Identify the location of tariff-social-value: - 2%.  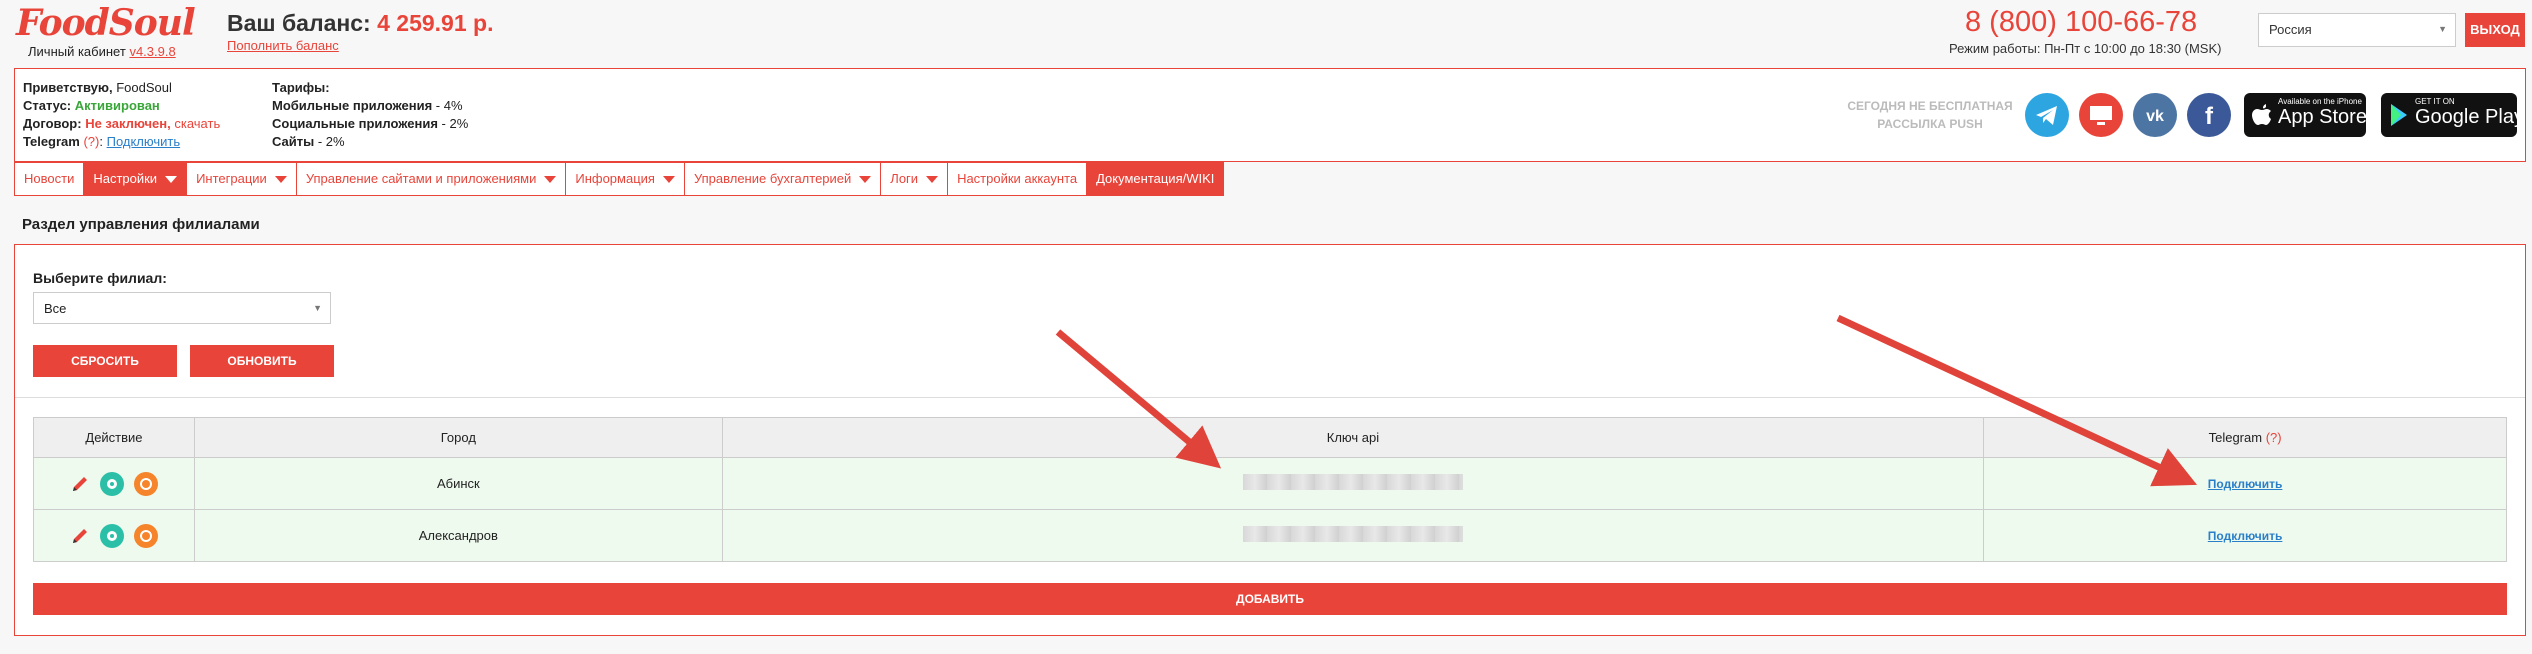
(453, 123).